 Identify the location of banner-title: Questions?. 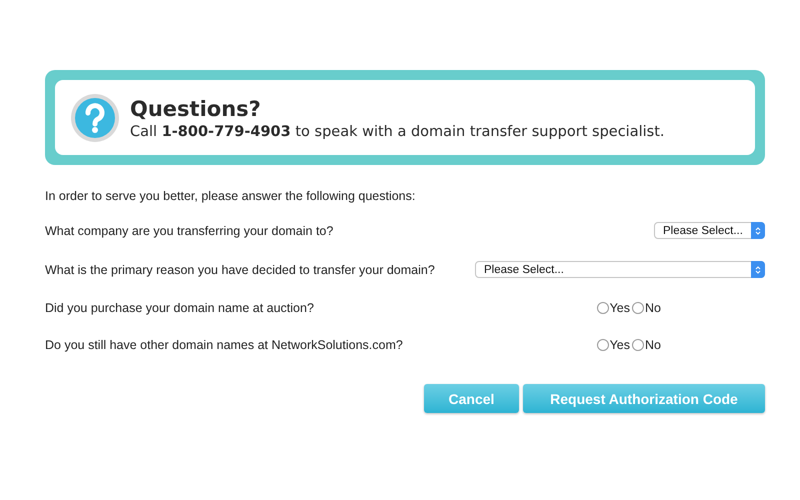
(196, 108).